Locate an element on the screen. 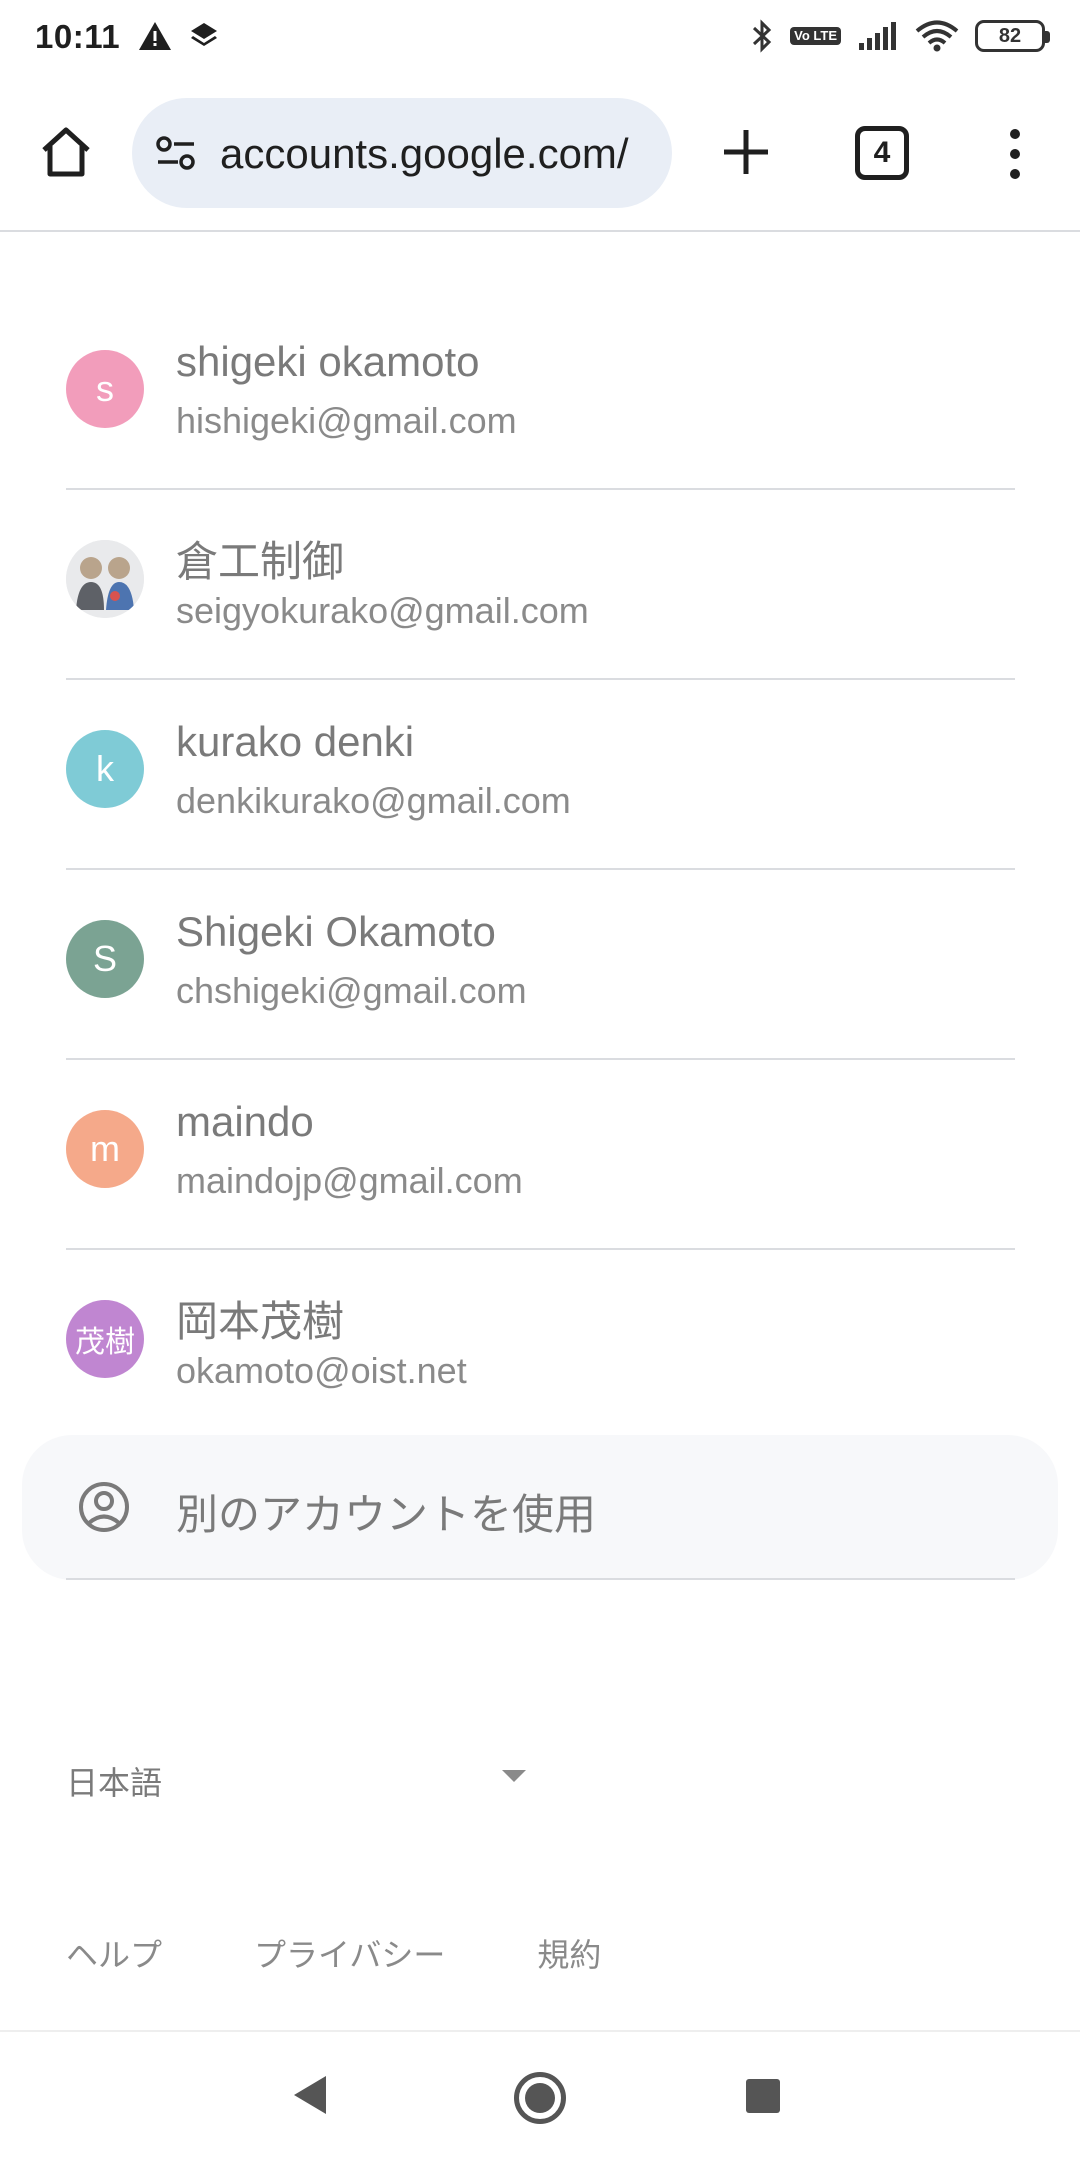  avatar: 茂樹 is located at coordinates (105, 1339).